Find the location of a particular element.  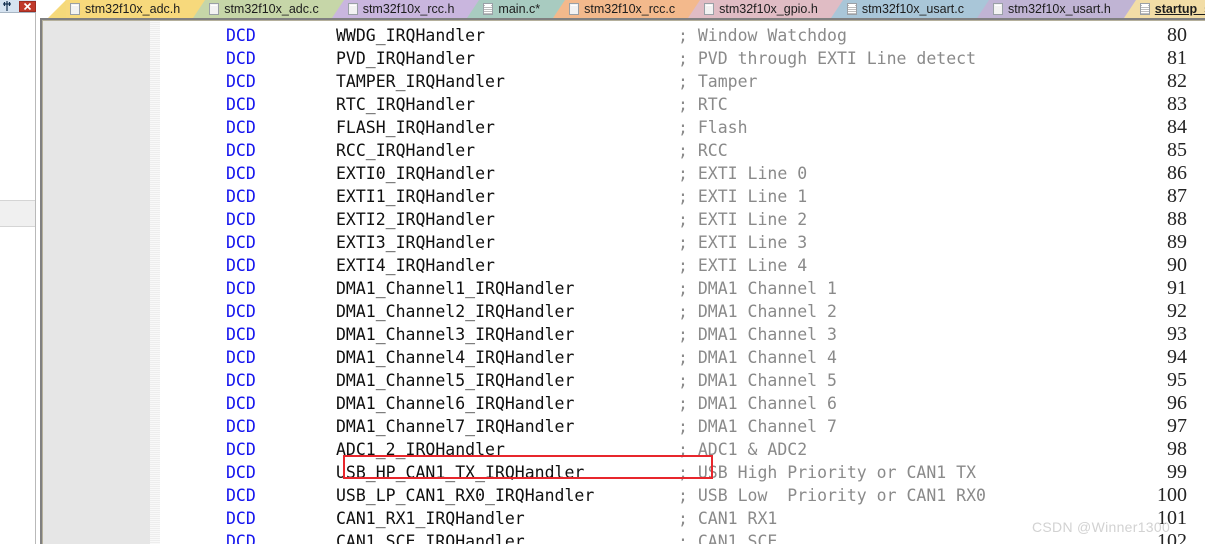

tab-label: stm32f10x_adc.c is located at coordinates (271, 9).